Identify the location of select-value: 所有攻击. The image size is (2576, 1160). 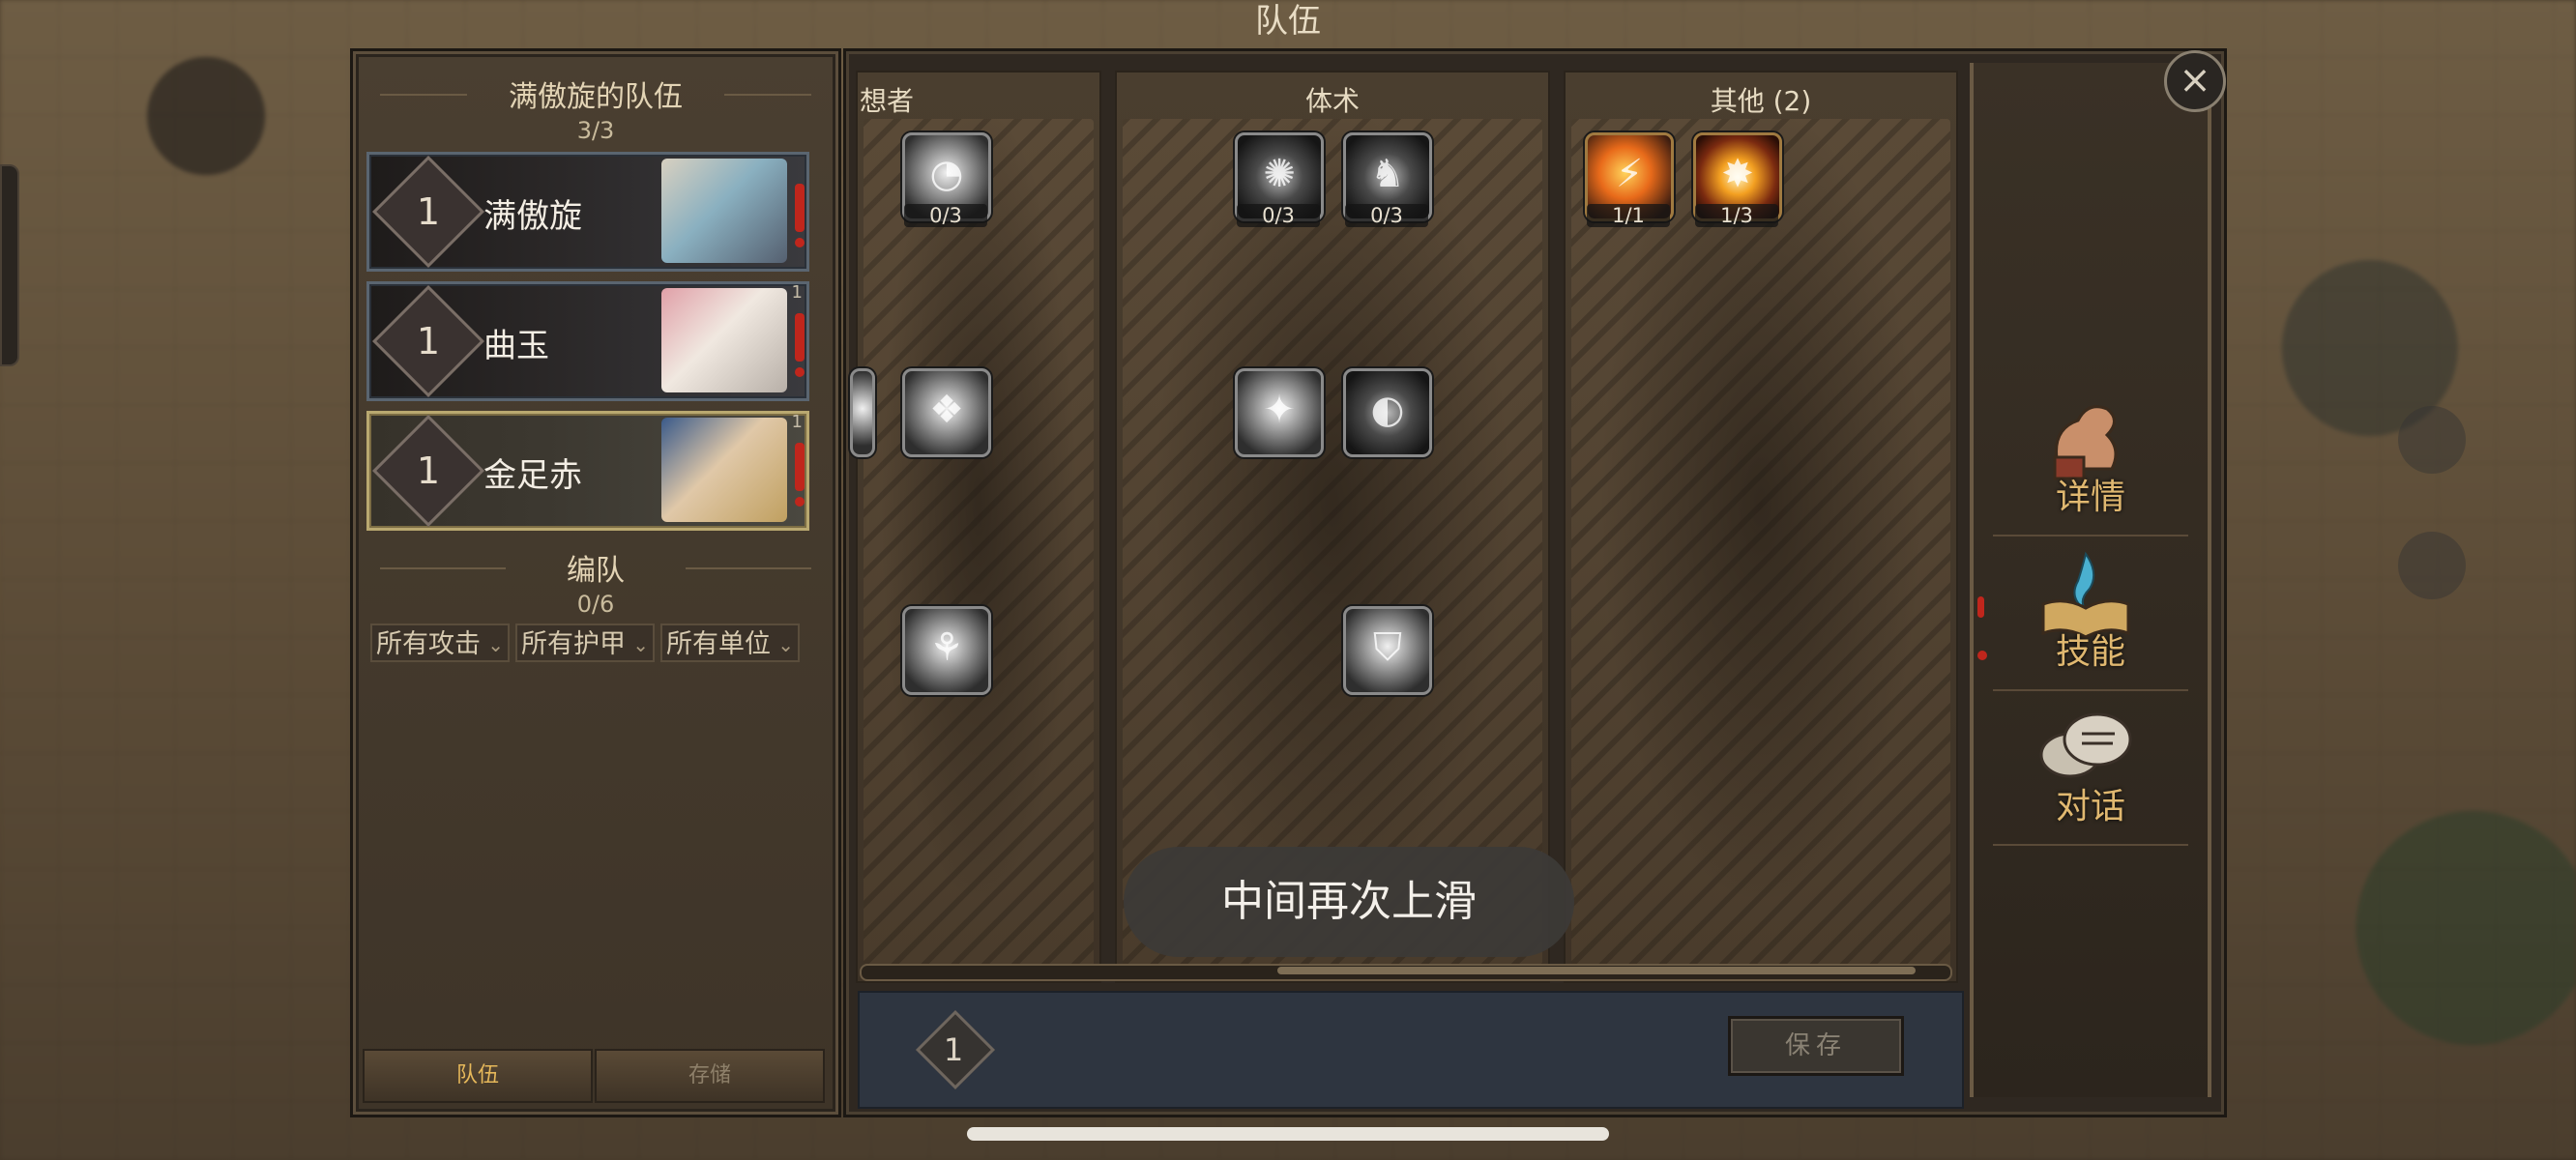
(428, 644).